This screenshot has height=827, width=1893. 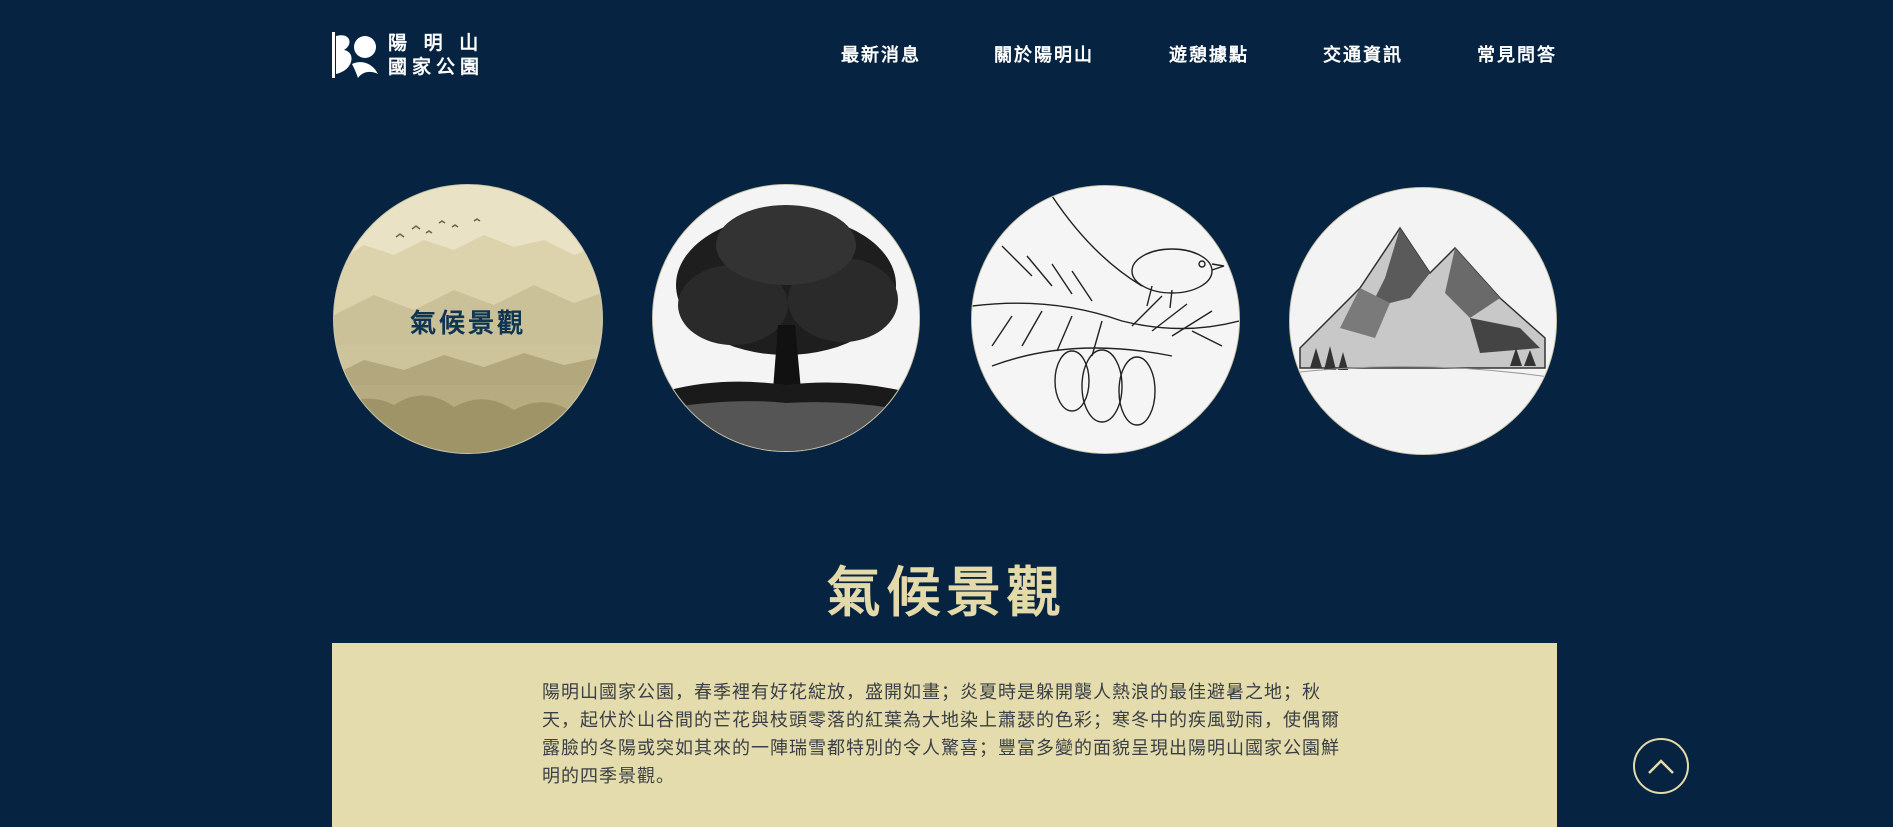 I want to click on site-header: 陽 明 山 國家公園 最新消息 關於陽明山 遊憩據點 交通資訊 常見問答, so click(x=946, y=55).